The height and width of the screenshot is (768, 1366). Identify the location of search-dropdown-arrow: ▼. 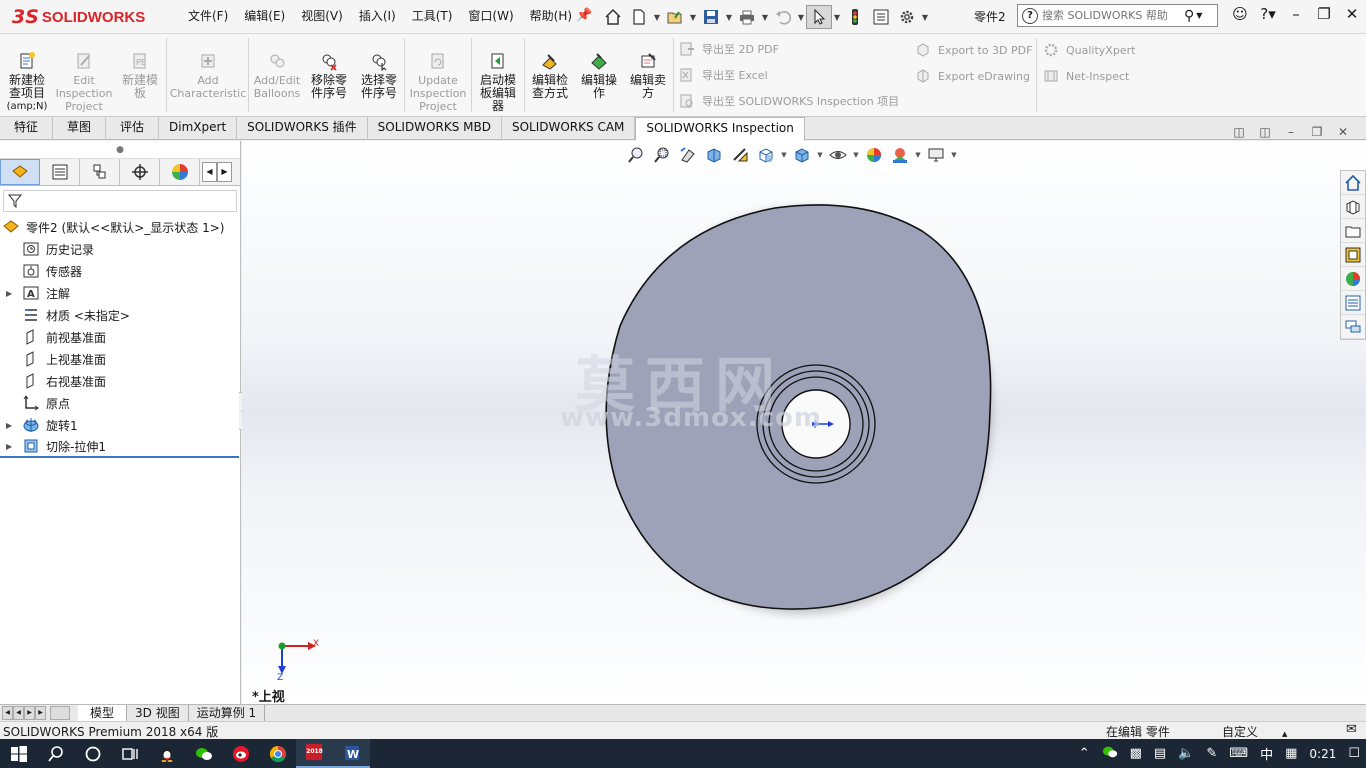
(1199, 15).